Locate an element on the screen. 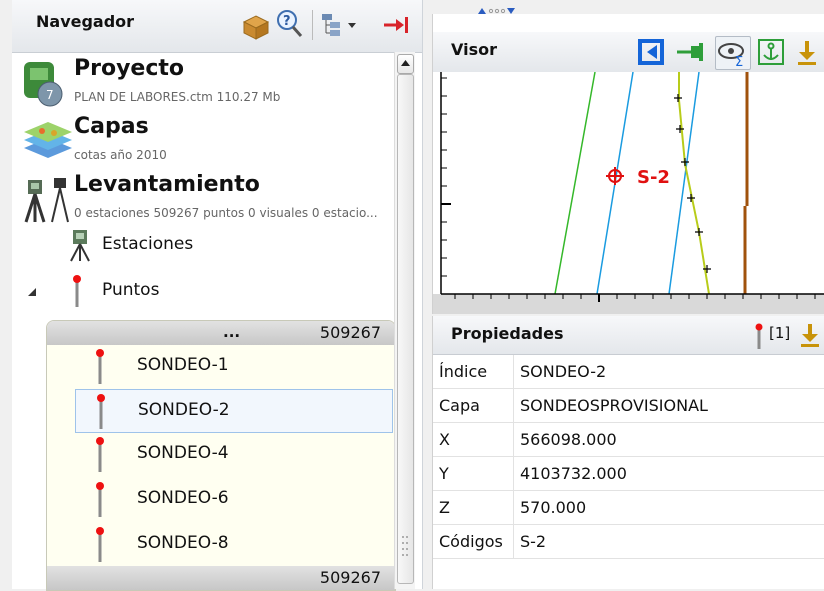  property-row-indice: Índice SONDEO-2 is located at coordinates (628, 372).